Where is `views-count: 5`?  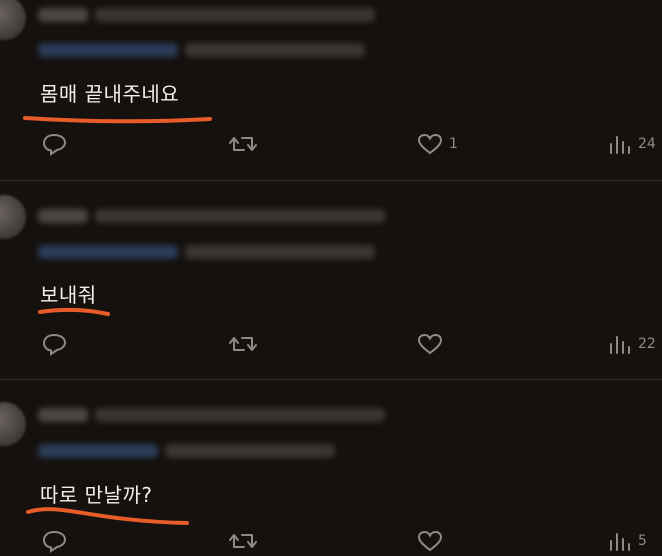 views-count: 5 is located at coordinates (642, 541).